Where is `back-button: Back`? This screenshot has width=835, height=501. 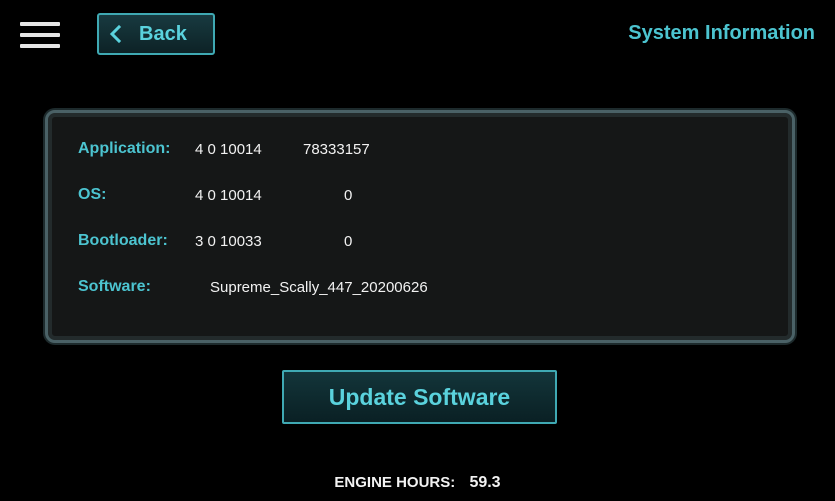 back-button: Back is located at coordinates (156, 34).